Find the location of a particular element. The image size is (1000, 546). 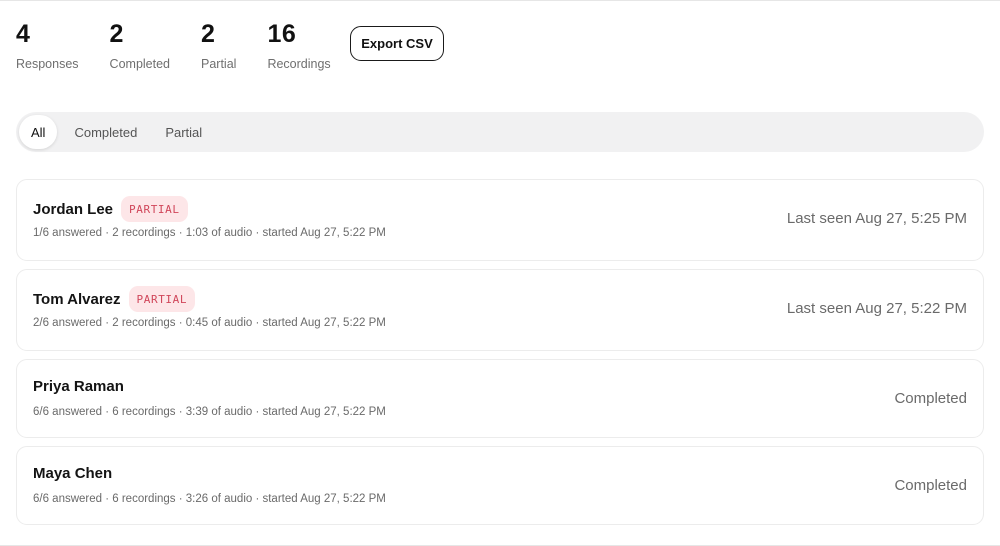

stat-label: Recordings is located at coordinates (299, 64).